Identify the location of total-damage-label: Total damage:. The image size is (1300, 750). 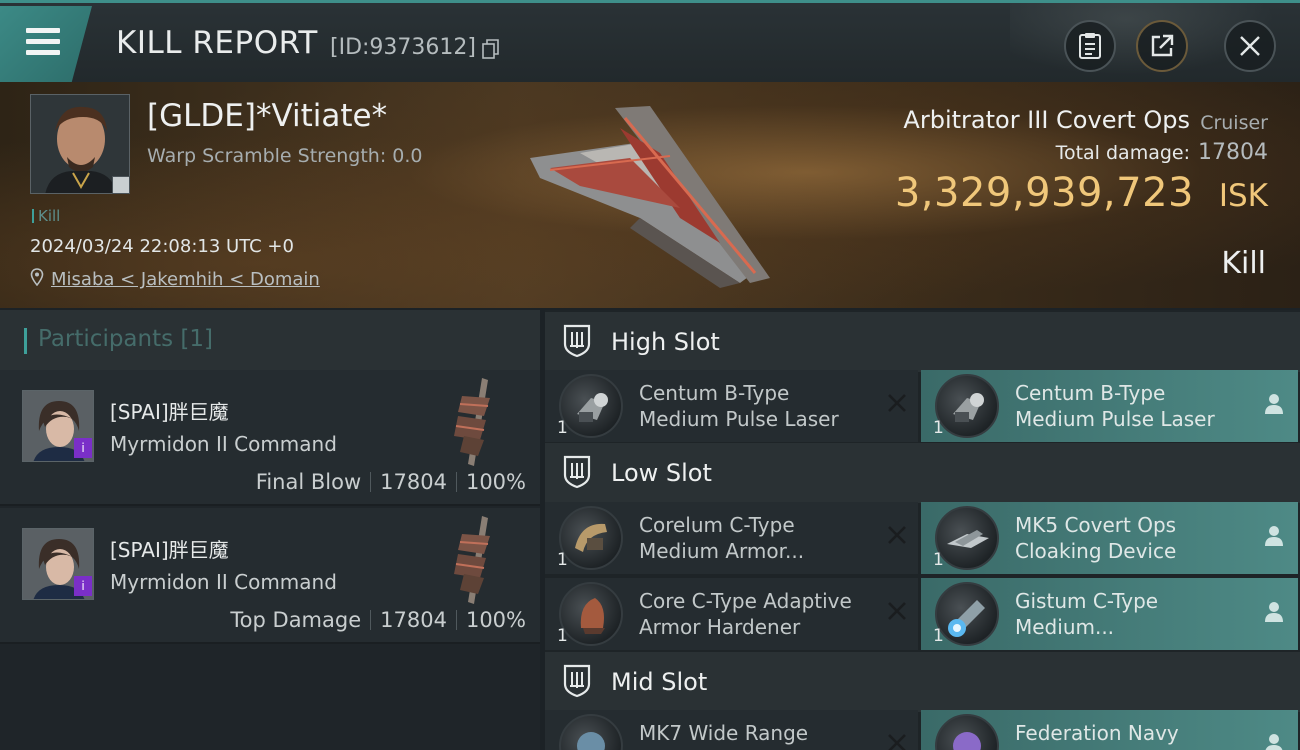
(1122, 153).